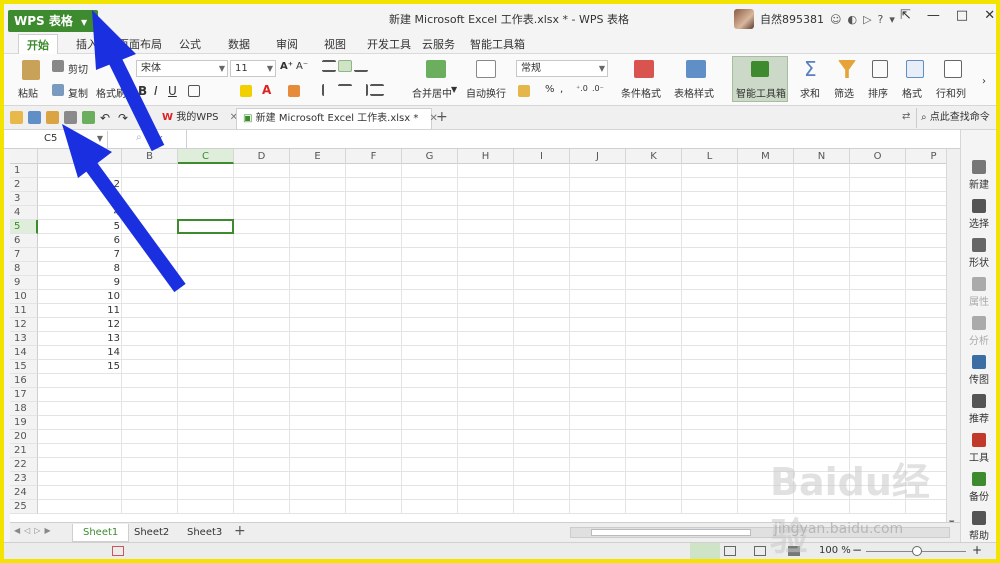 This screenshot has height=563, width=1000. I want to click on tab-formulas: 公式, so click(190, 44).